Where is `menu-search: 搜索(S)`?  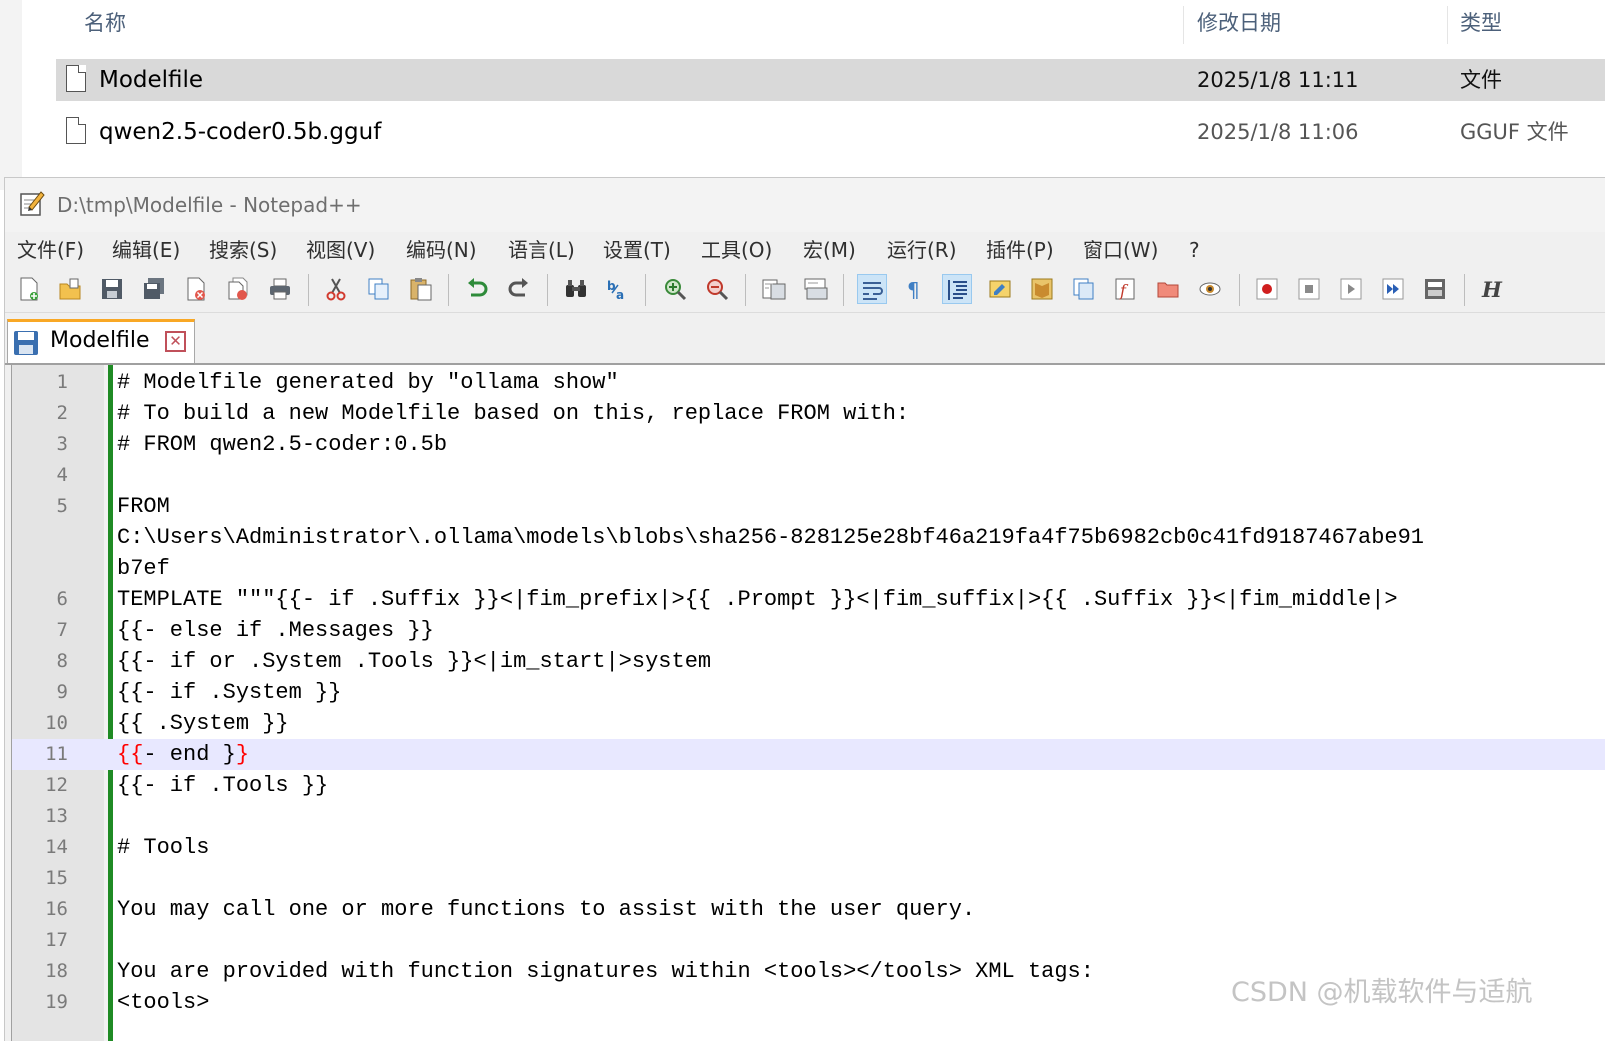
menu-search: 搜索(S) is located at coordinates (243, 250).